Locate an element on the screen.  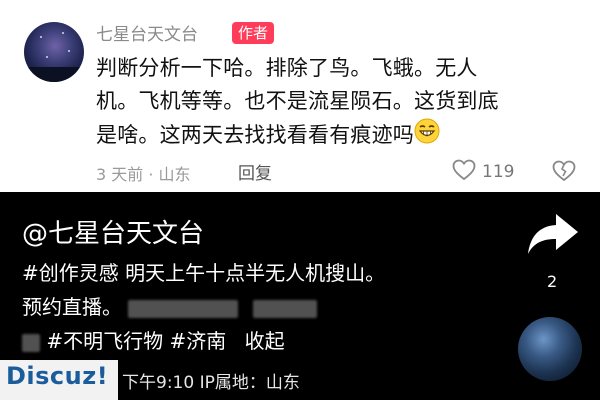
share-count: 2 is located at coordinates (552, 281).